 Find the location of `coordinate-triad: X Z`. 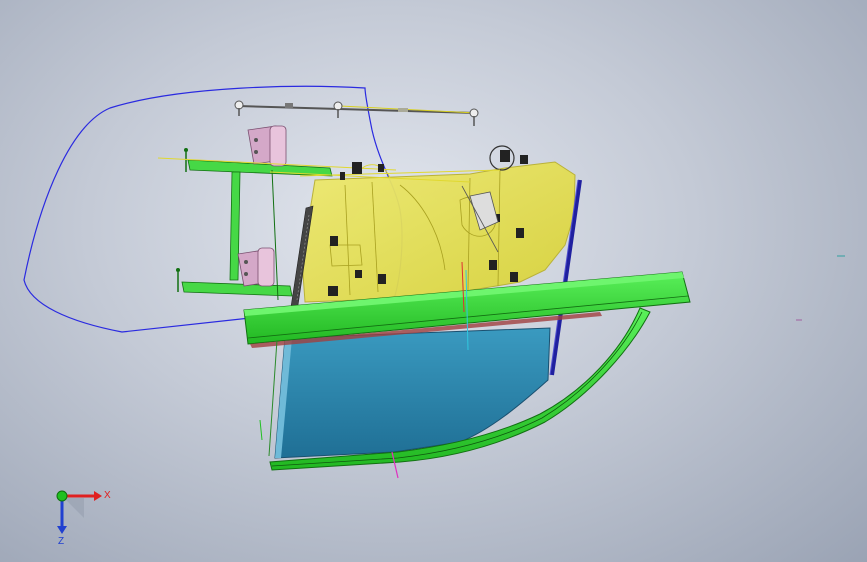

coordinate-triad: X Z is located at coordinates (83, 513).